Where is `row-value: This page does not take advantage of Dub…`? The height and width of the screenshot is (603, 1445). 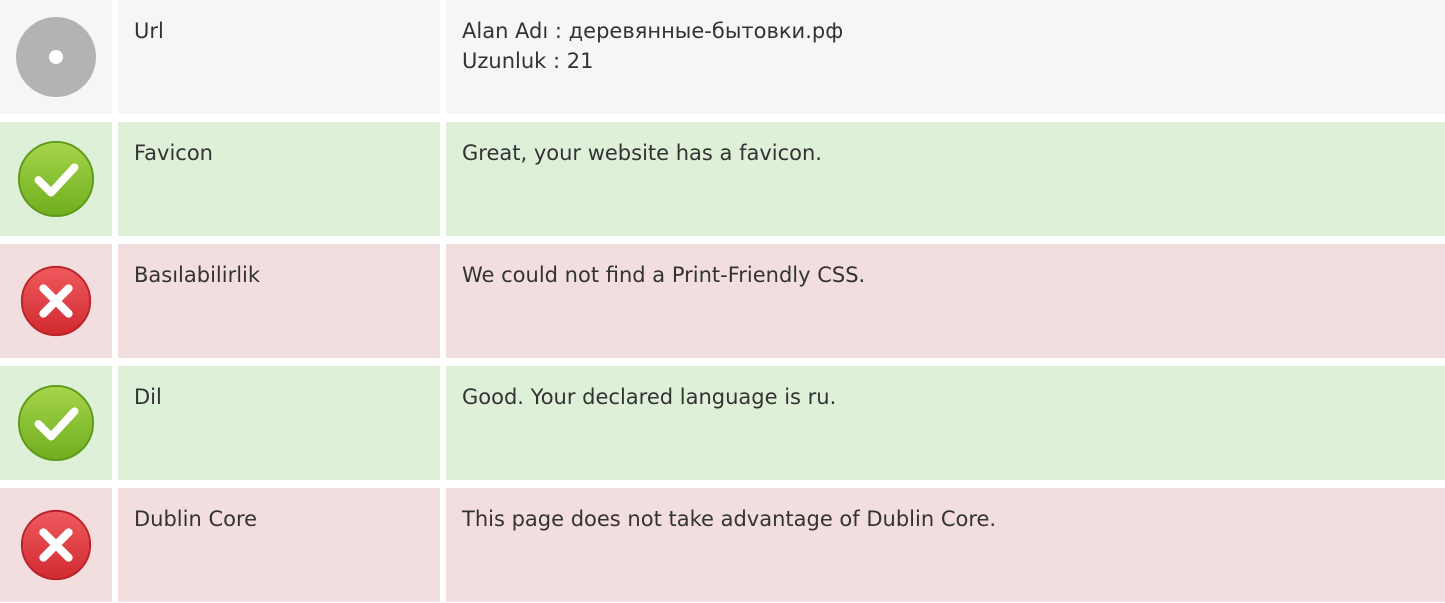
row-value: This page does not take advantage of Dub… is located at coordinates (945, 545).